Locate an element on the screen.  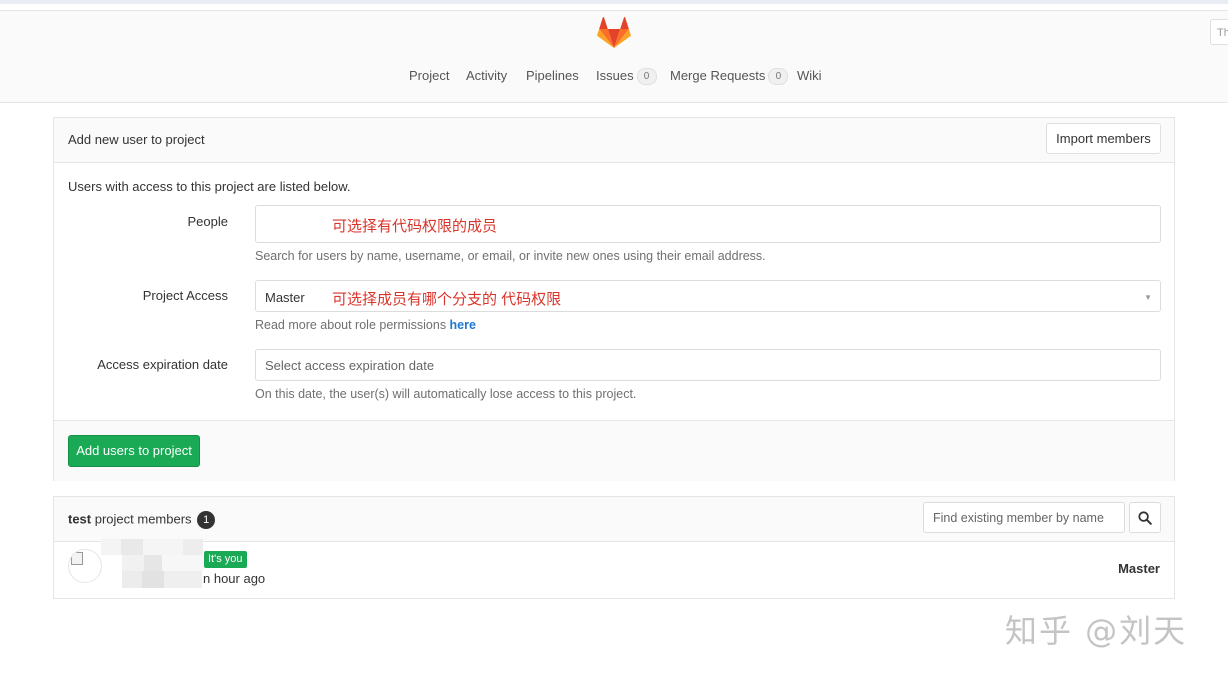
nav-wiki: Wiki is located at coordinates (809, 75).